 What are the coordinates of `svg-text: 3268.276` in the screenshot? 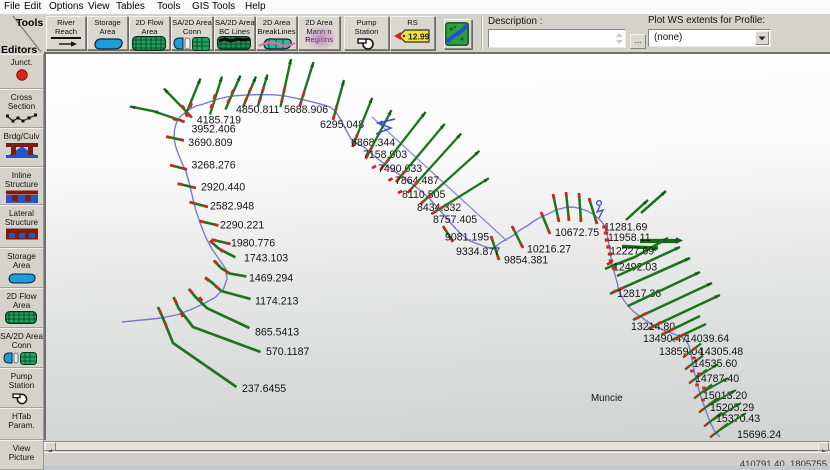 It's located at (214, 166).